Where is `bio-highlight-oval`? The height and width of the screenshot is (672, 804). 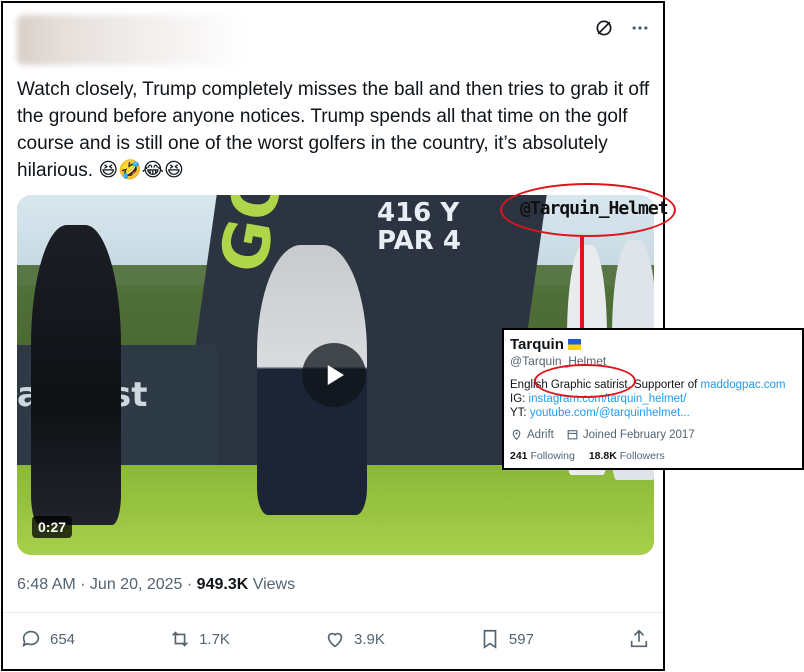
bio-highlight-oval is located at coordinates (585, 381).